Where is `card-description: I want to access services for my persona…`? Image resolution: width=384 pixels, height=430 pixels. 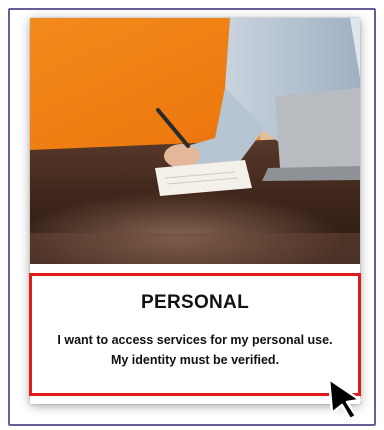
card-description: I want to access services for my persona… is located at coordinates (195, 350).